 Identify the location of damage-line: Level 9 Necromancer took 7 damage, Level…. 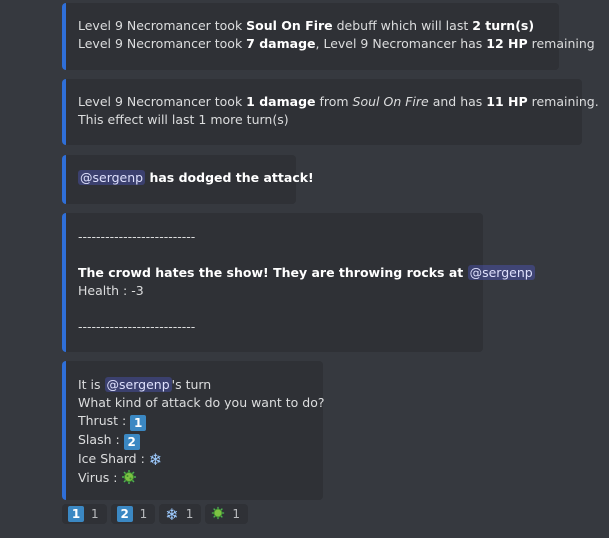
(336, 43).